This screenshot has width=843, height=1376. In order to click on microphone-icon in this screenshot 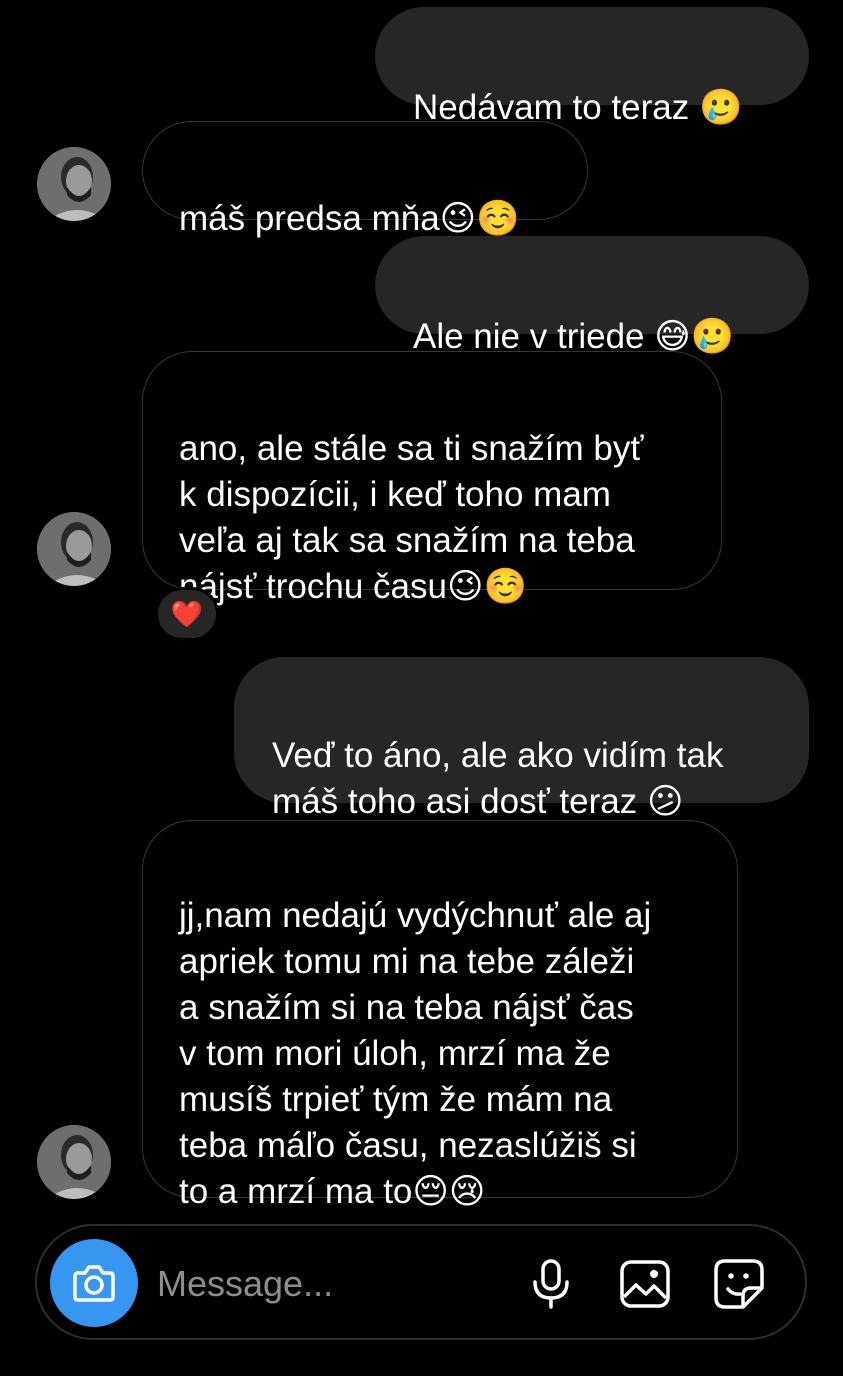, I will do `click(551, 1284)`.